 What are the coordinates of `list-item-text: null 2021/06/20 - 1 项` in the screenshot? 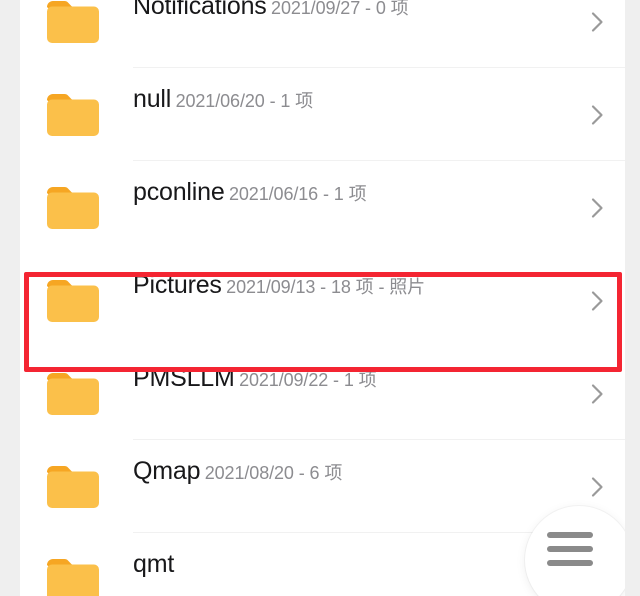 It's located at (344, 99).